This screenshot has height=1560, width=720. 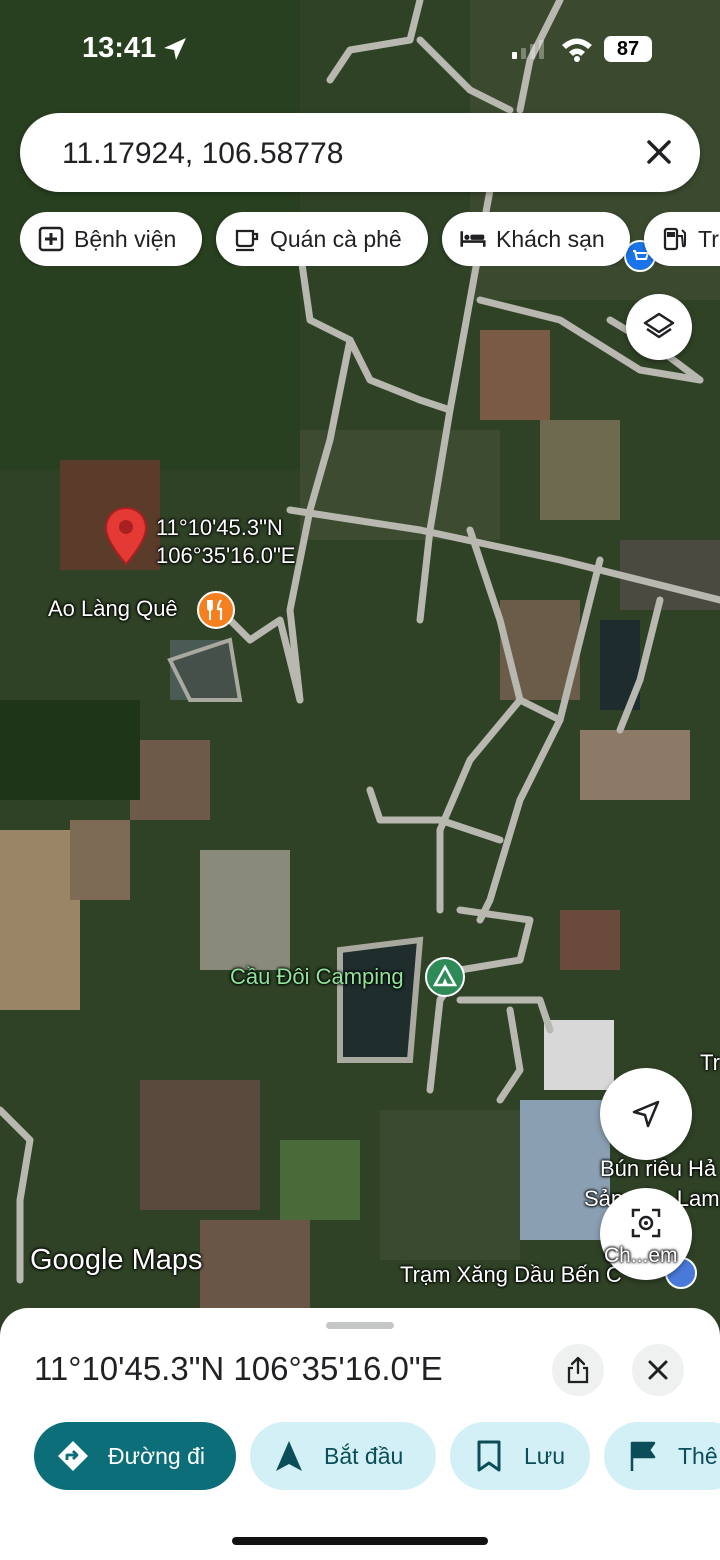 I want to click on chip-gas-station: Tr, so click(x=682, y=239).